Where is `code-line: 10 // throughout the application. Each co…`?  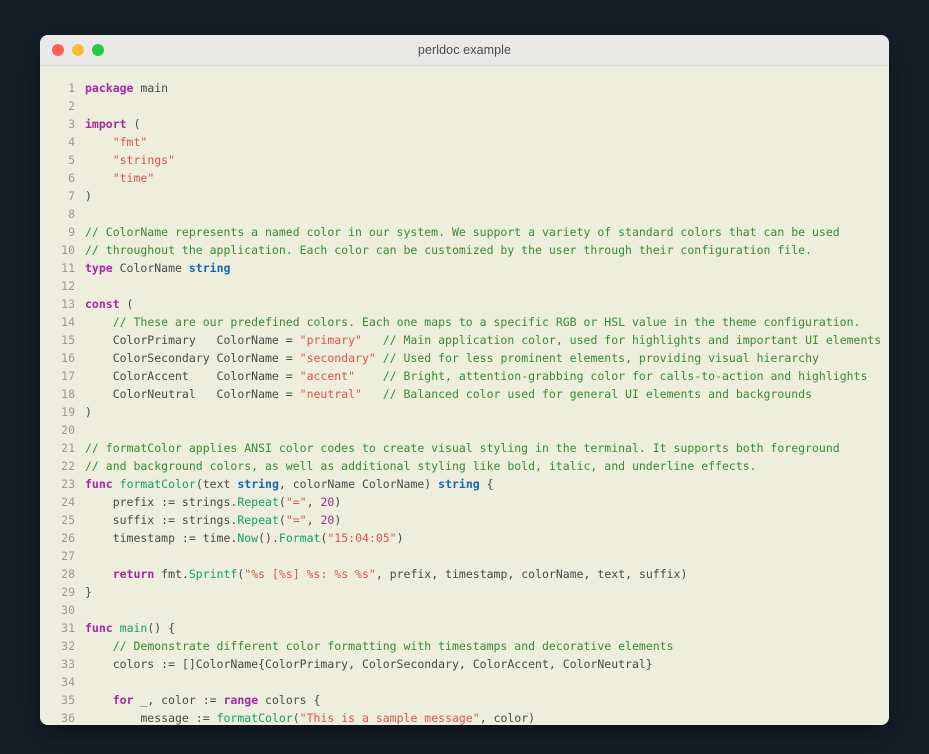
code-line: 10 // throughout the application. Each co… is located at coordinates (464, 250).